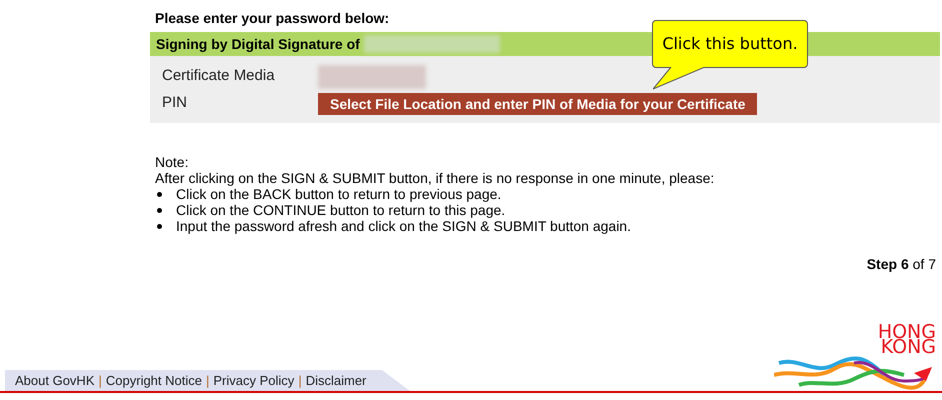 Image resolution: width=942 pixels, height=400 pixels. What do you see at coordinates (538, 103) in the screenshot?
I see `select-file-button: Select File Location and enter PIN of Media for your Certificate` at bounding box center [538, 103].